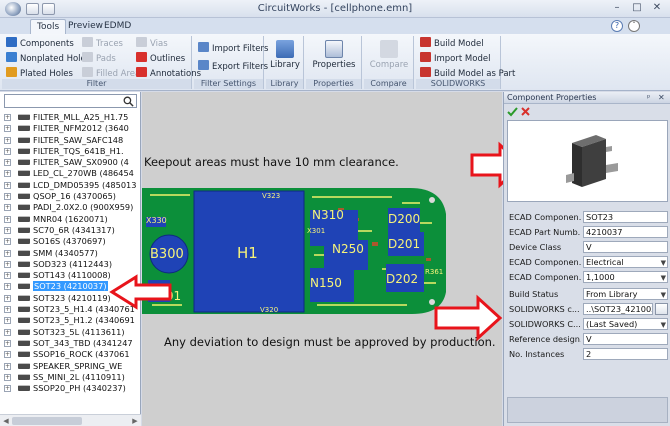  Describe the element at coordinates (6, 421) in the screenshot. I see `scroll-left-icon: ◀` at that location.